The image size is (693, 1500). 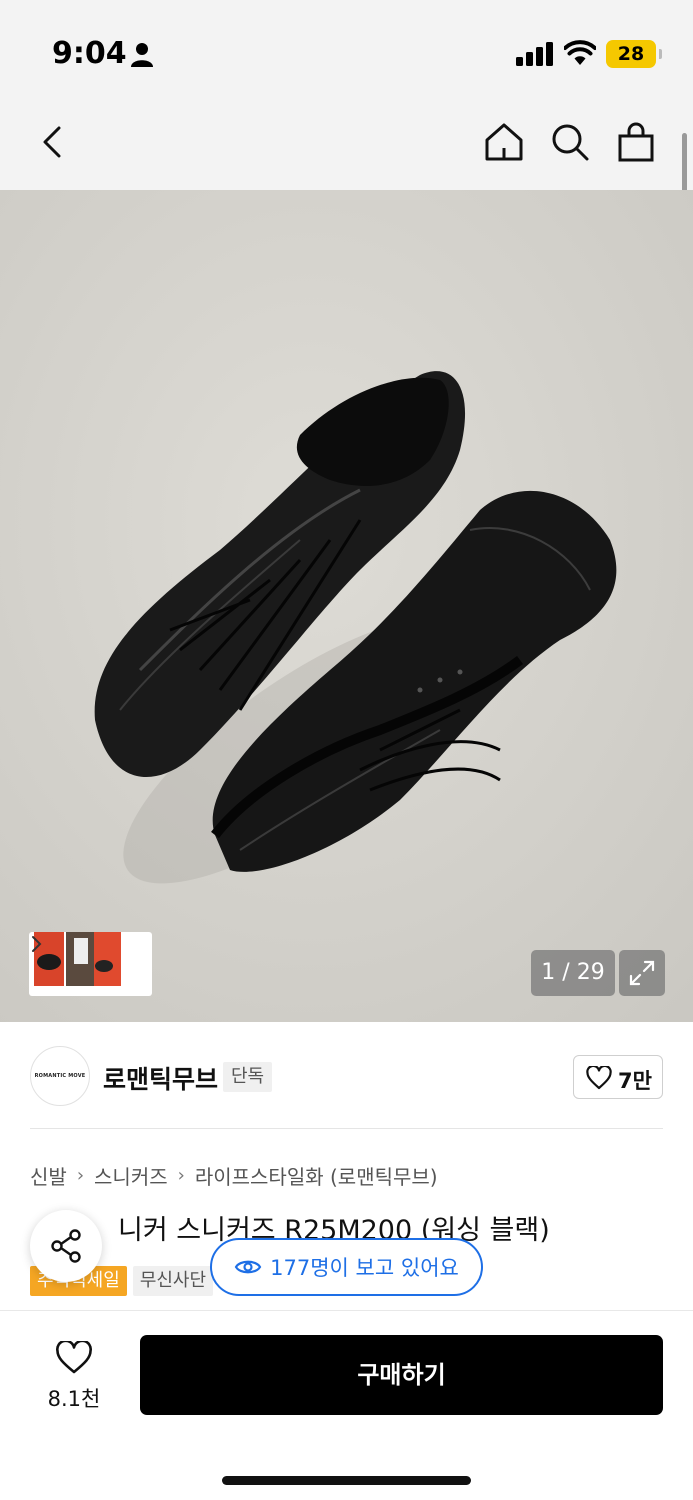 I want to click on buy-button: 구매하기, so click(x=401, y=1375).